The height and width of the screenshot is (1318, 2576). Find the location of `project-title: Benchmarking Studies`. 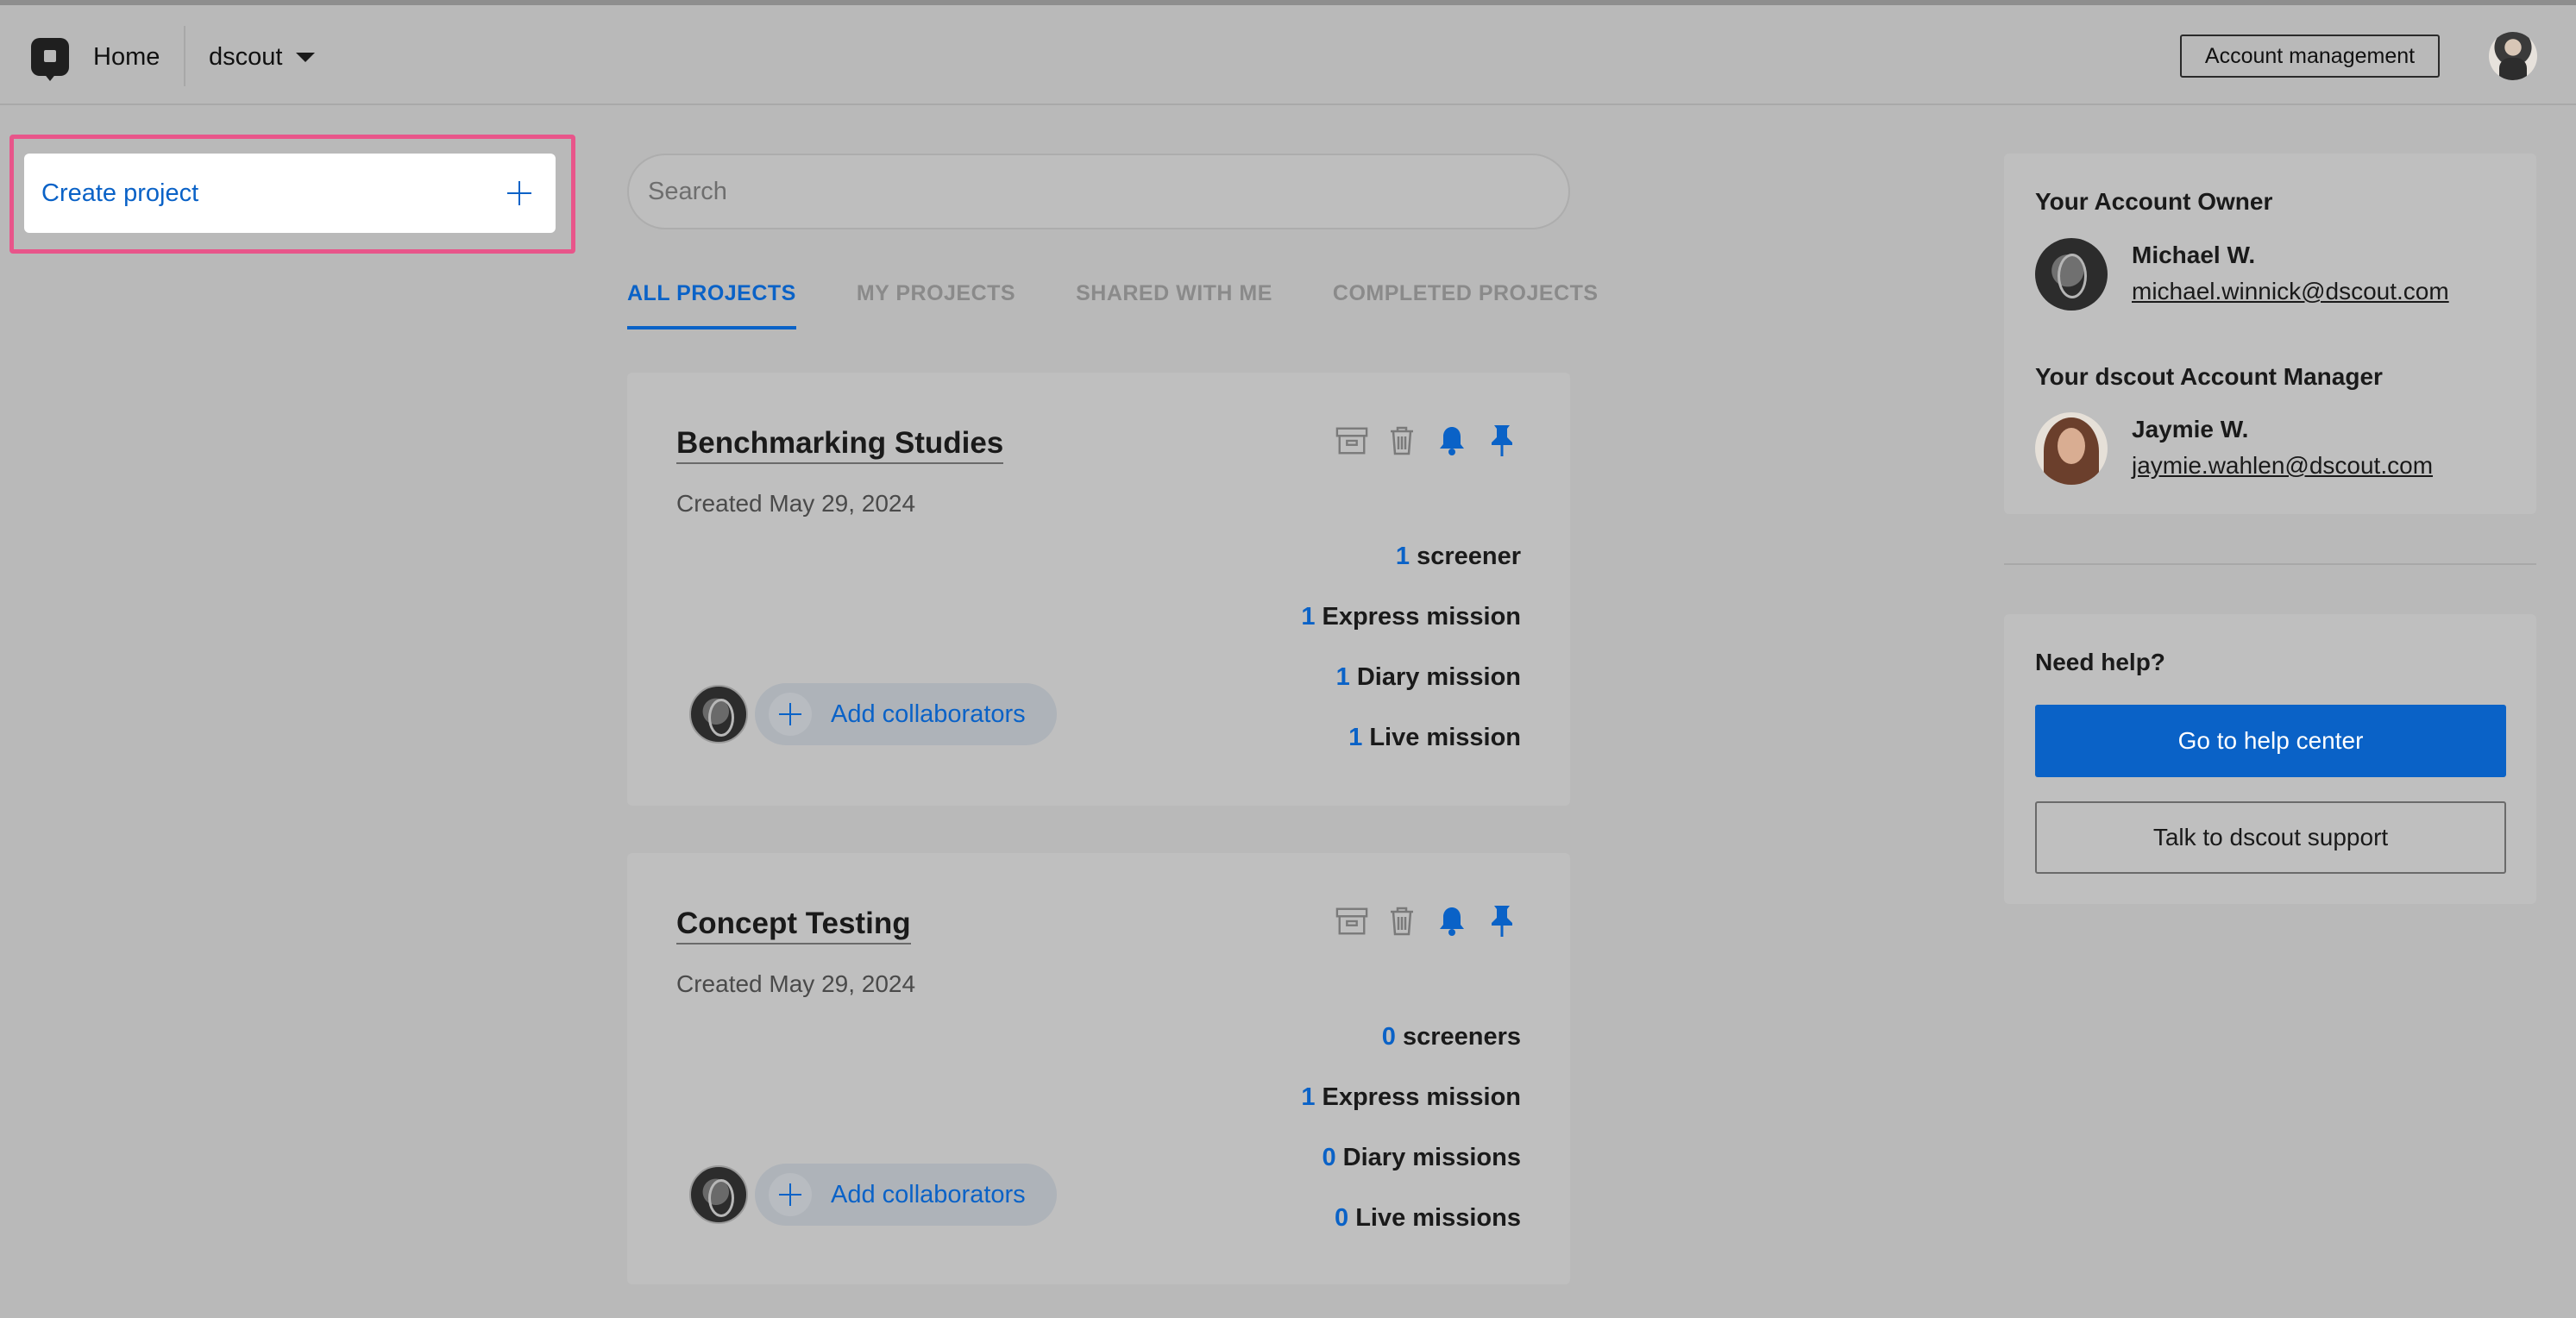

project-title: Benchmarking Studies is located at coordinates (840, 445).